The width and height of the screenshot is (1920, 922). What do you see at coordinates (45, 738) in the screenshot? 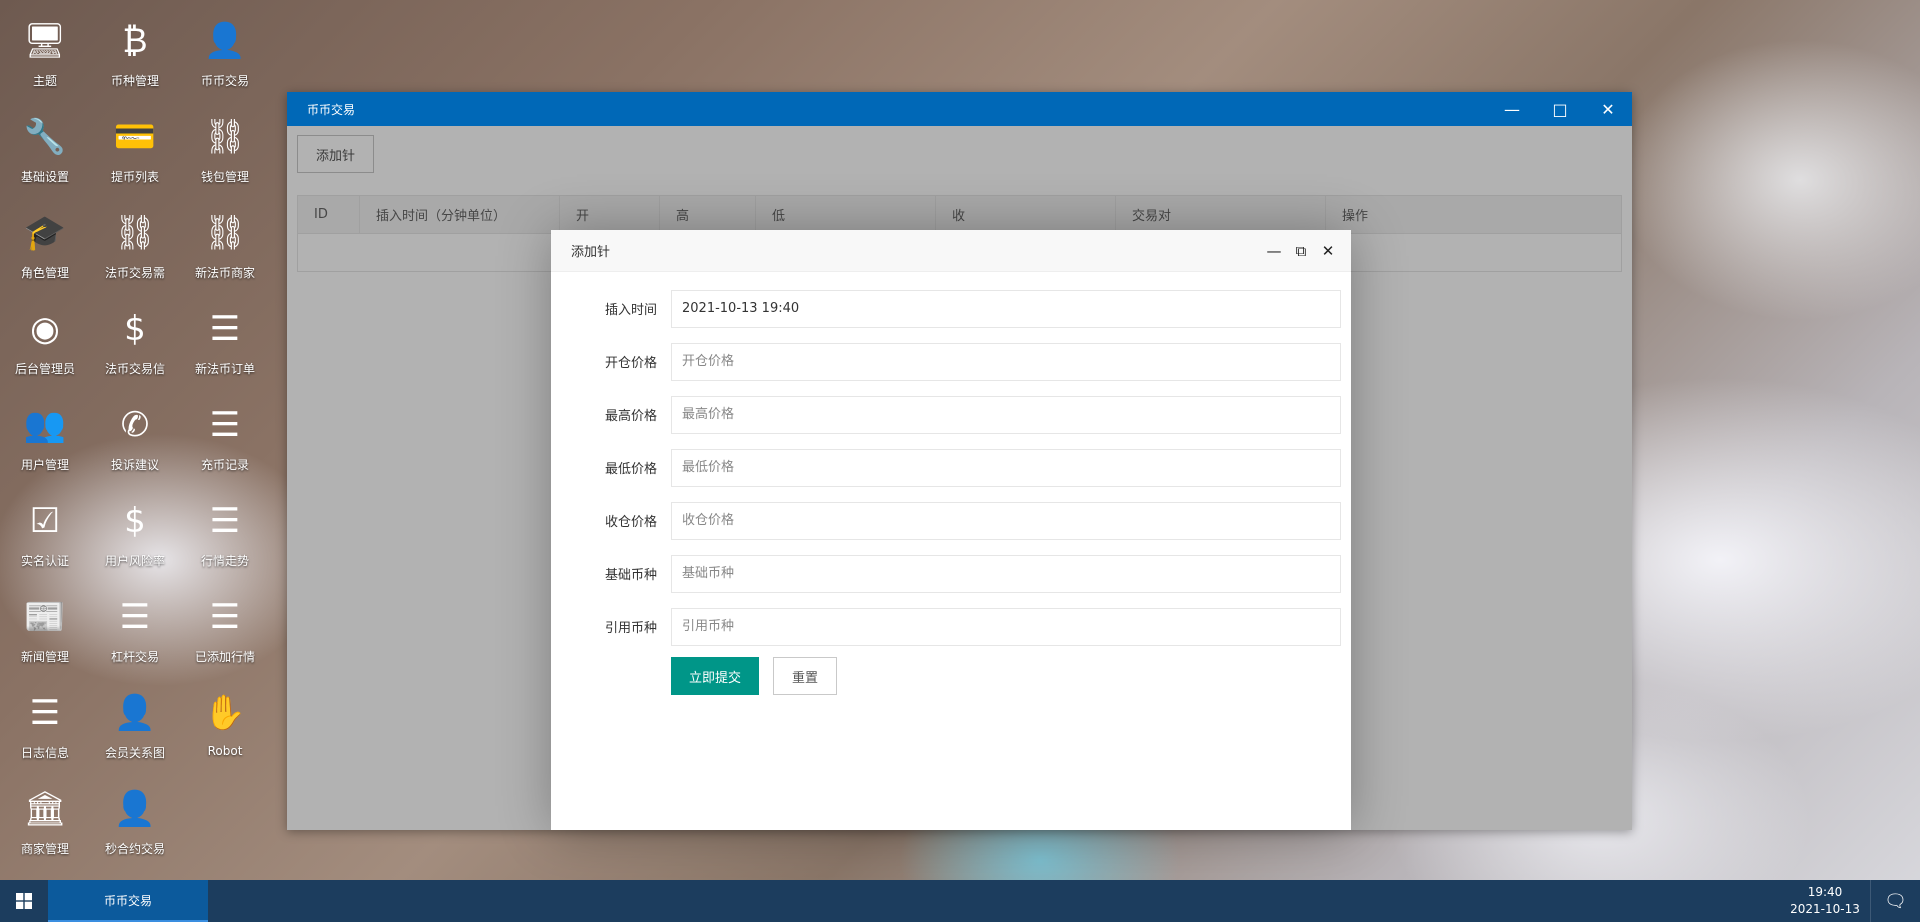
I see `desktop-icon-logs: ☰ 日志信息` at bounding box center [45, 738].